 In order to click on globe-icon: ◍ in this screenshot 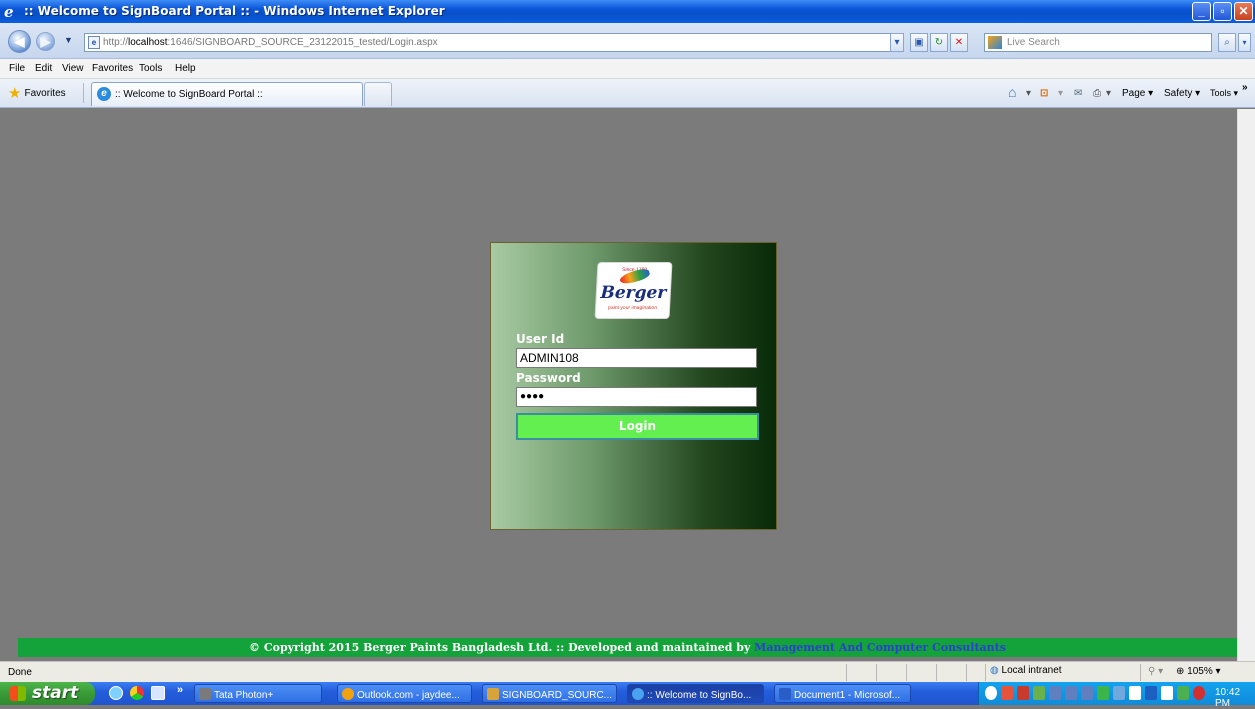, I will do `click(994, 670)`.